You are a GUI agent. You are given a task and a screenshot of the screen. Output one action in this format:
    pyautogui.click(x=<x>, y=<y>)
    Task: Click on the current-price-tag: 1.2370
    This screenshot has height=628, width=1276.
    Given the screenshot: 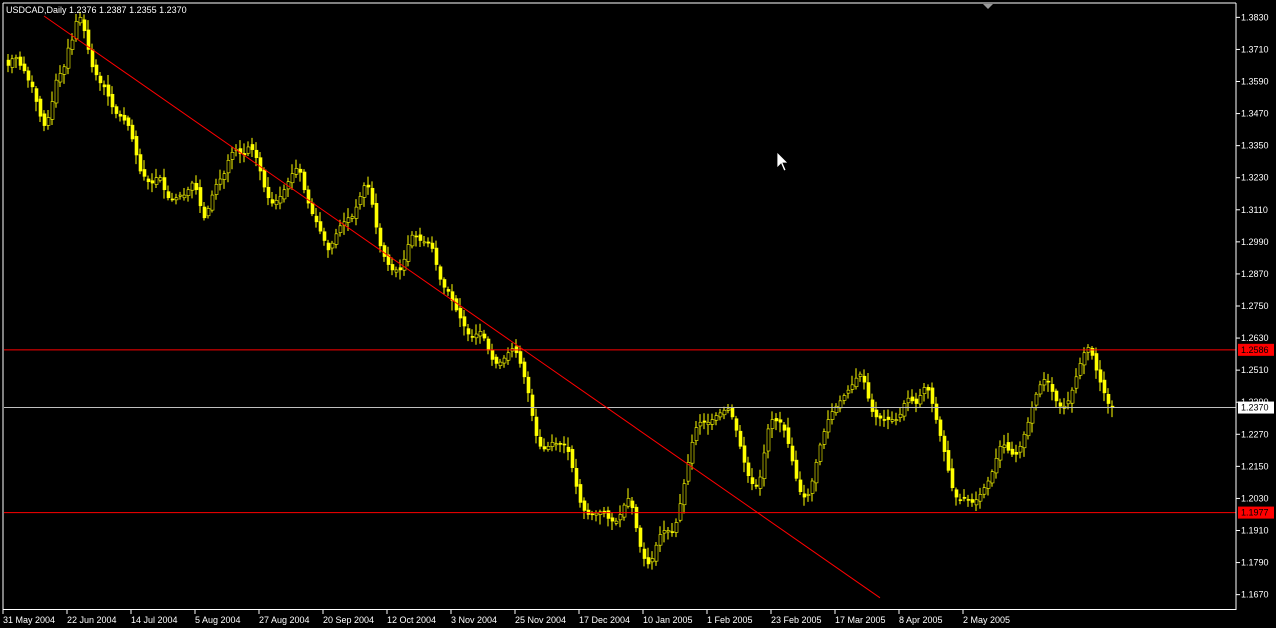 What is the action you would take?
    pyautogui.click(x=1256, y=407)
    